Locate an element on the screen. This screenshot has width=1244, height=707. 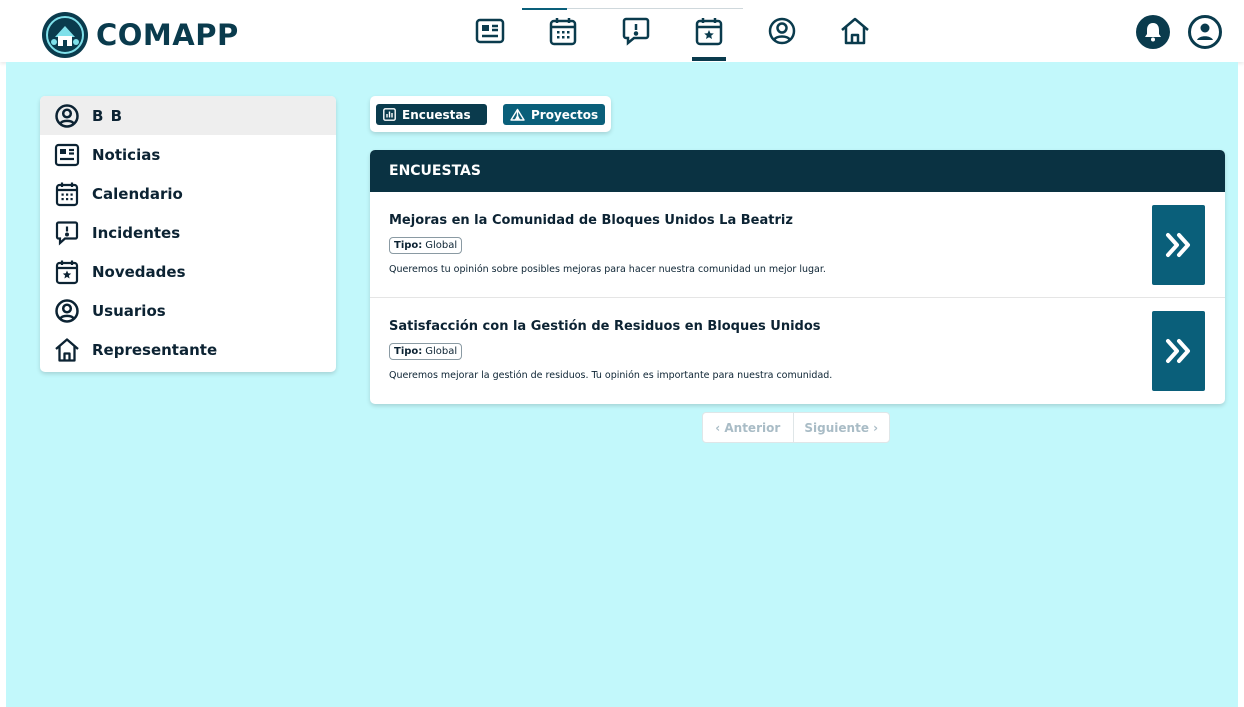
topnav-users is located at coordinates (782, 31).